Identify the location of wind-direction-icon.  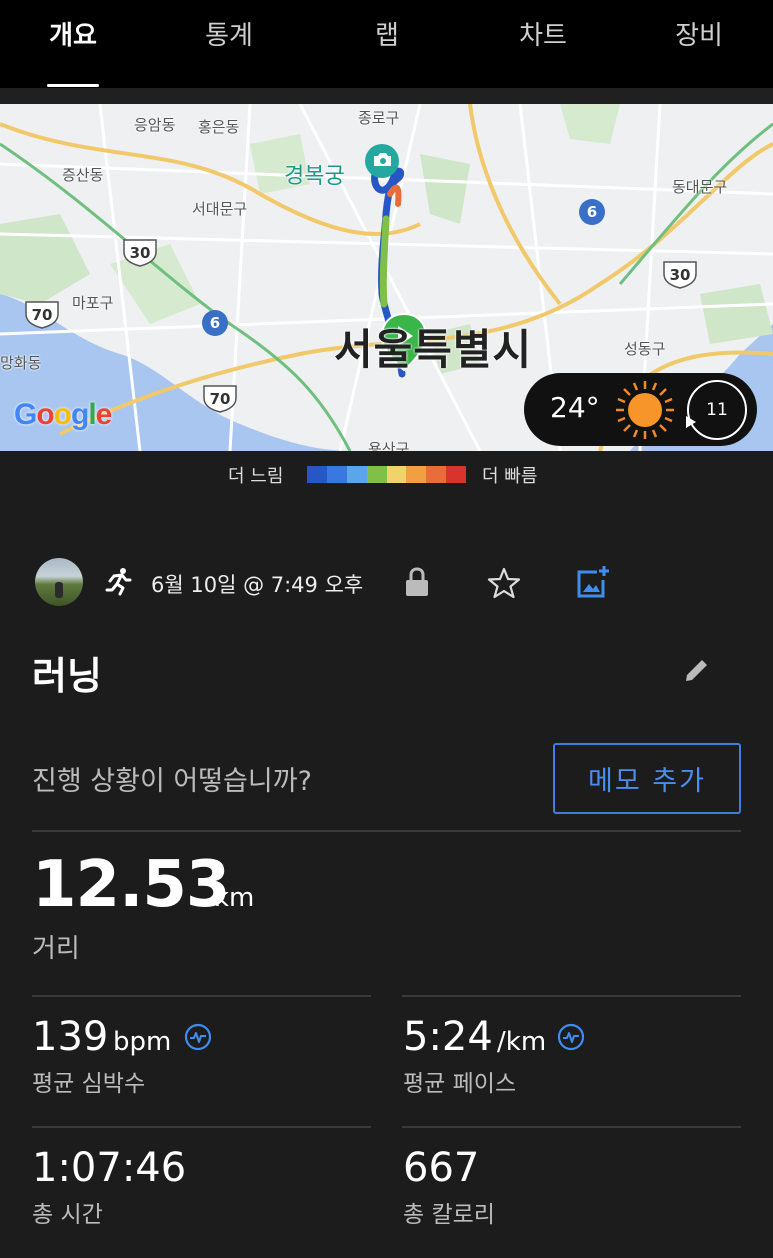
(691, 422).